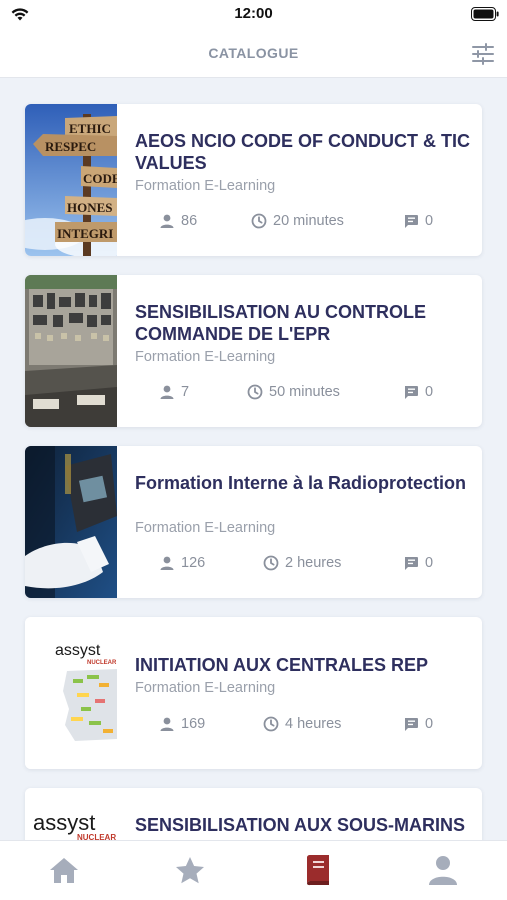 Image resolution: width=507 pixels, height=900 pixels. I want to click on status-bar: 12:00, so click(253, 15).